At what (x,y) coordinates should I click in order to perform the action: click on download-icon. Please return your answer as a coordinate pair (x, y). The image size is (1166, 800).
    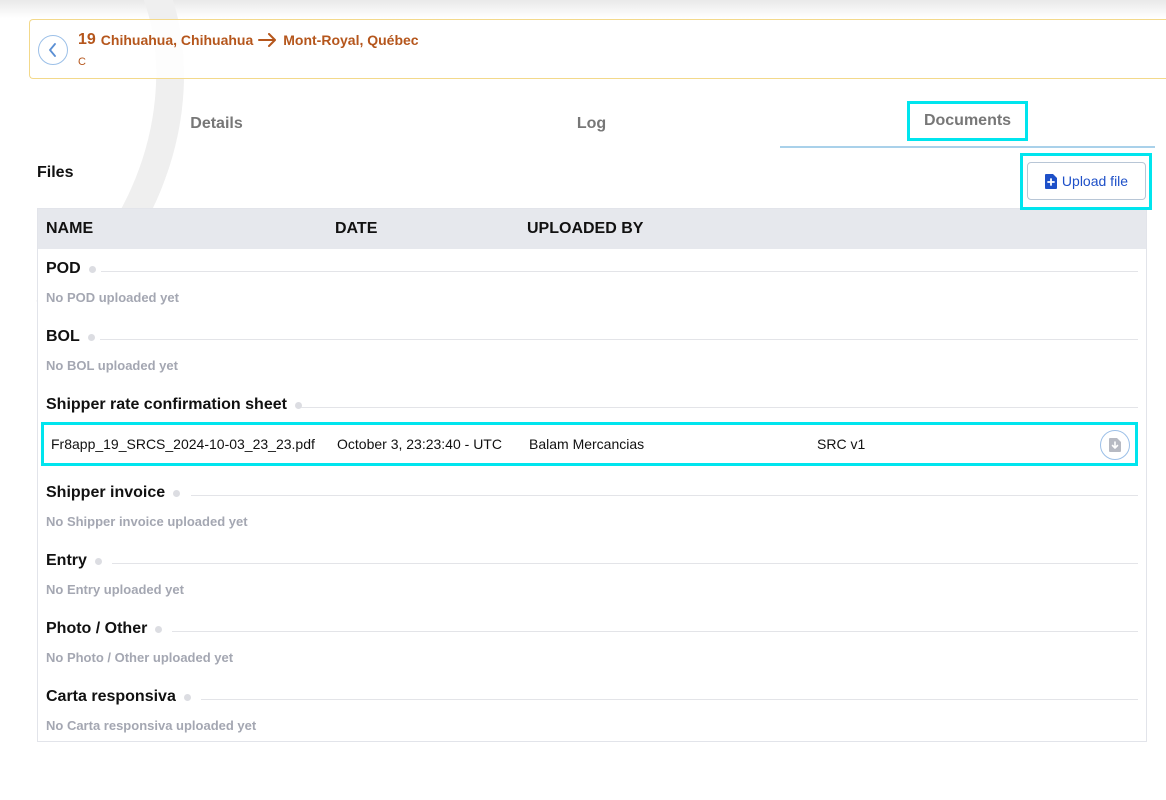
    Looking at the image, I should click on (1115, 445).